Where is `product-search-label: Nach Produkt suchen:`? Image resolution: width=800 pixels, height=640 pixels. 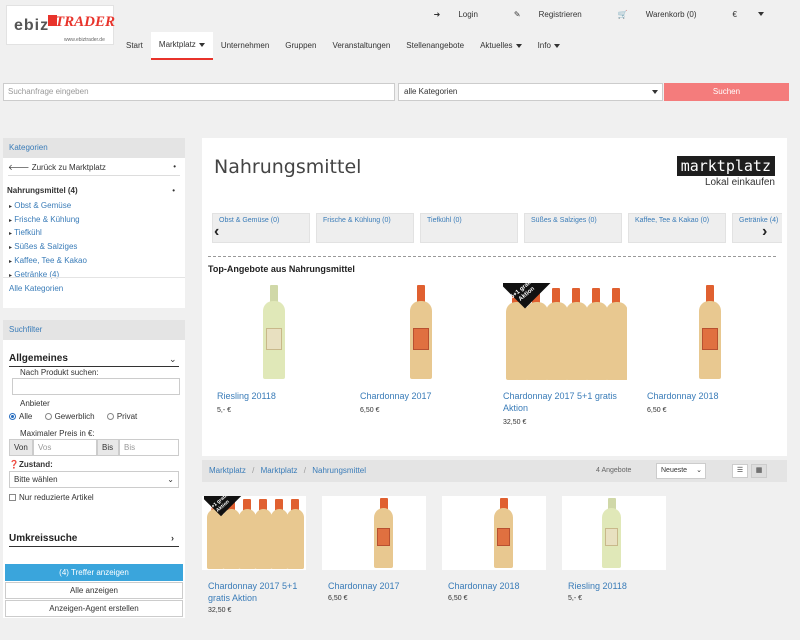
product-search-label: Nach Produkt suchen: is located at coordinates (59, 372).